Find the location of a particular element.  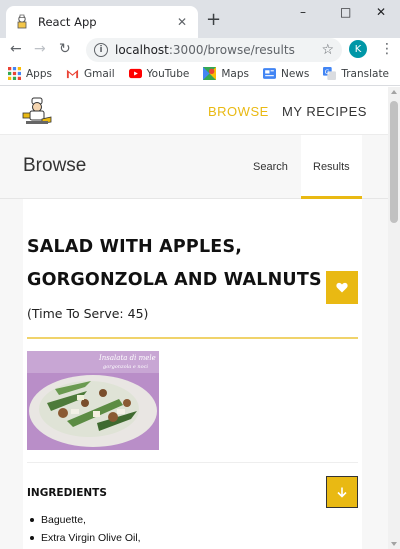

scrollbar-thumb is located at coordinates (394, 162).